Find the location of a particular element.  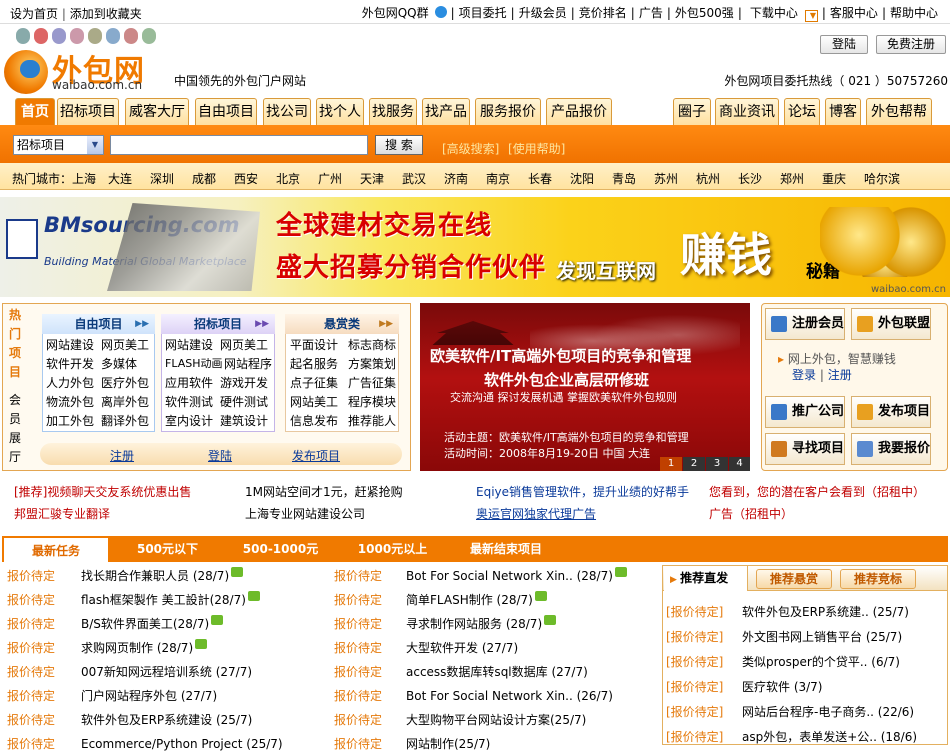

member-register-link: 注册 is located at coordinates (840, 375).